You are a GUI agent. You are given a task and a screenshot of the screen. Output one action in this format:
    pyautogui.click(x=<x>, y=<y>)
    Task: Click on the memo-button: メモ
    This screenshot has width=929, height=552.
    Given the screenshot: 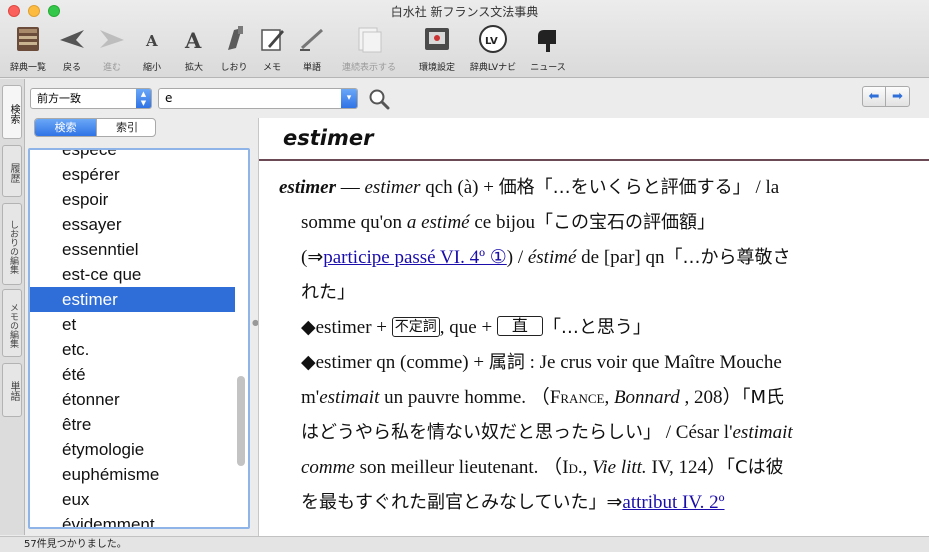 What is the action you would take?
    pyautogui.click(x=272, y=50)
    